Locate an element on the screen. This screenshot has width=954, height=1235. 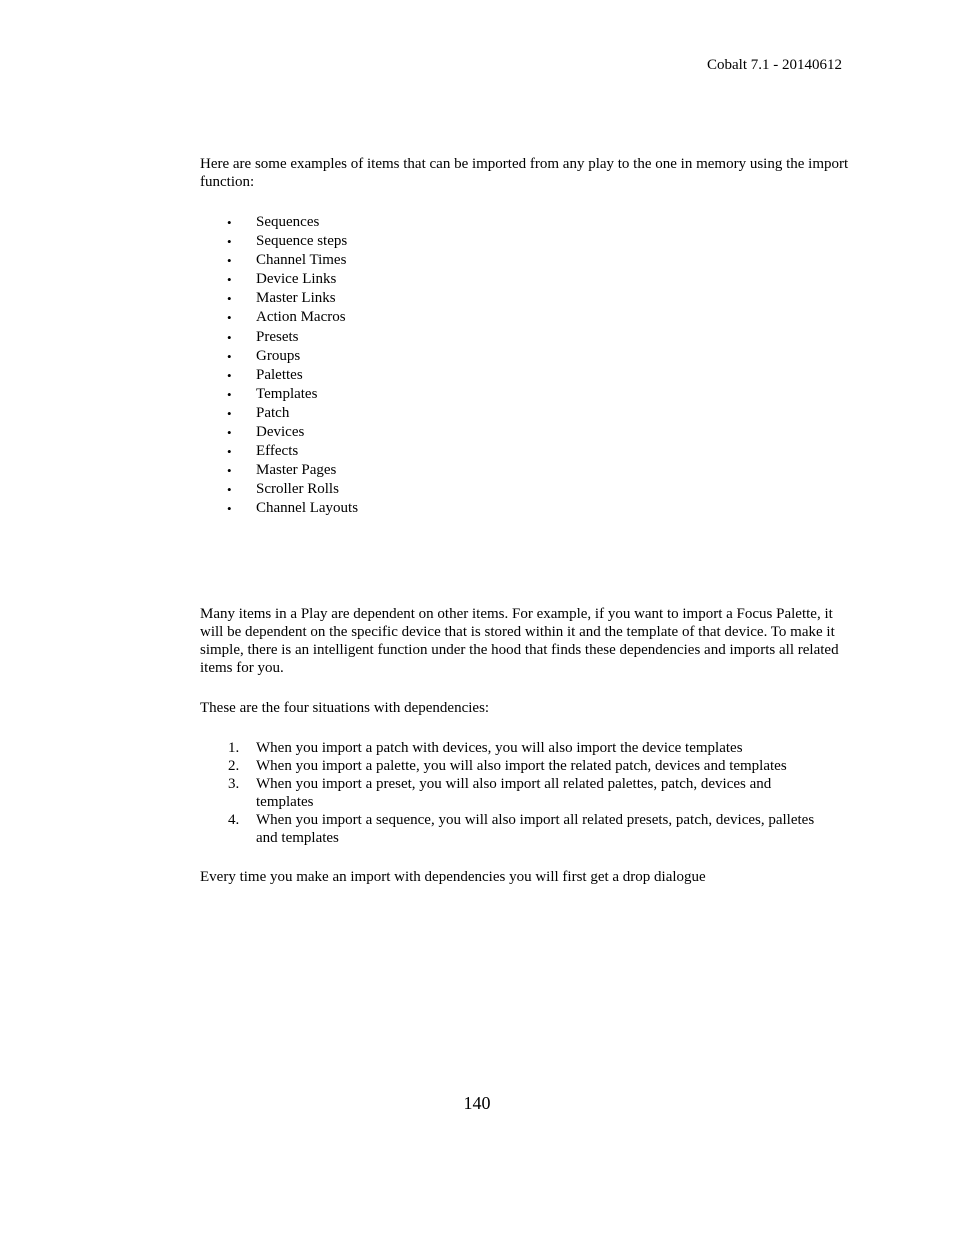
document-header: Cobalt 7.1 - 20140612 is located at coordinates (774, 65).